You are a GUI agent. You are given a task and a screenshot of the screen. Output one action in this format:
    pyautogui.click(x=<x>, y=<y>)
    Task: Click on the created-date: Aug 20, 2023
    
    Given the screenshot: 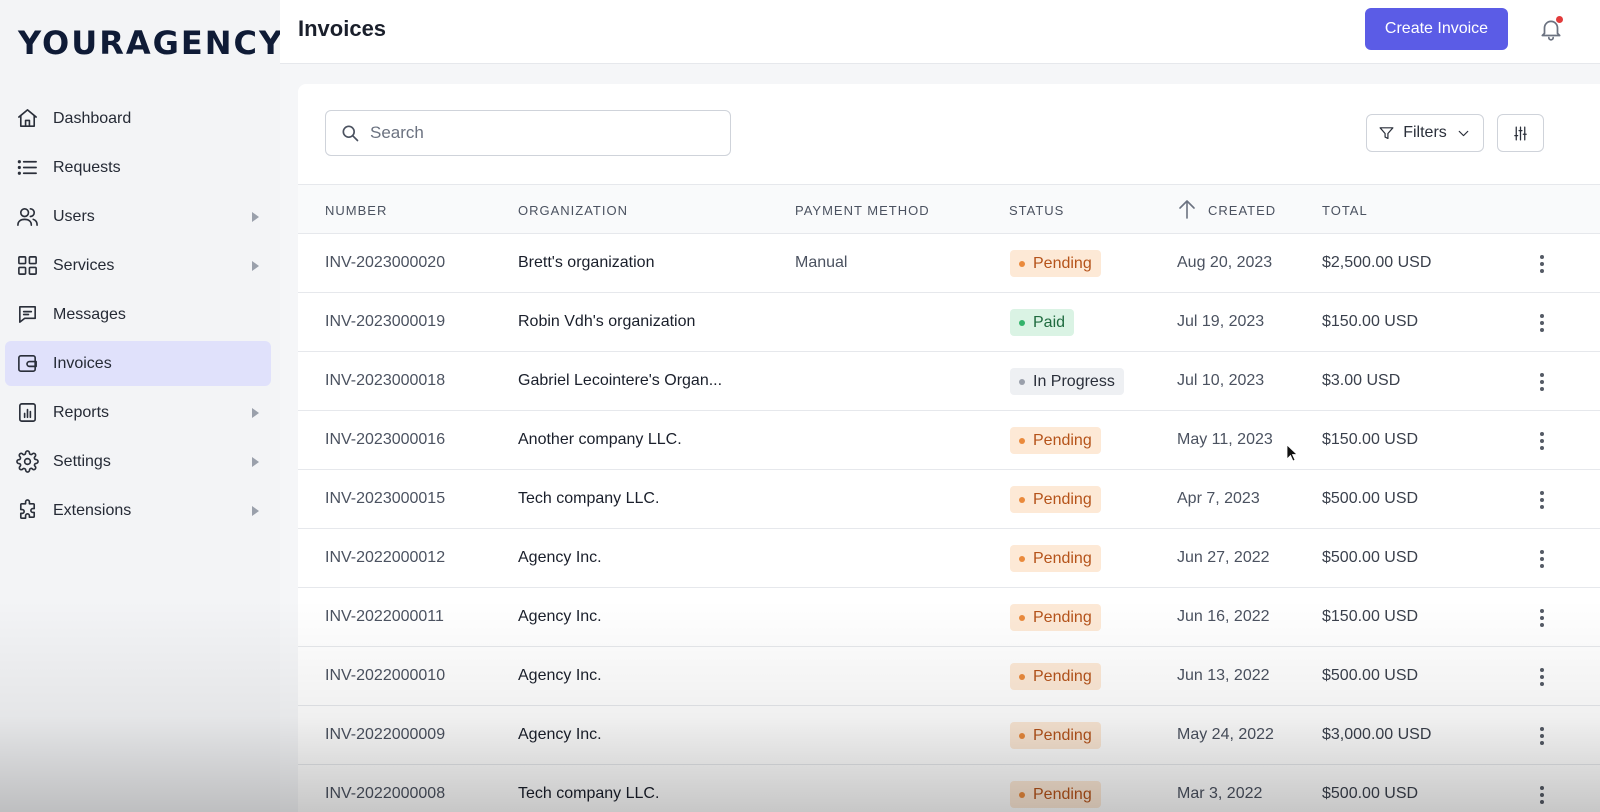 What is the action you would take?
    pyautogui.click(x=1225, y=262)
    